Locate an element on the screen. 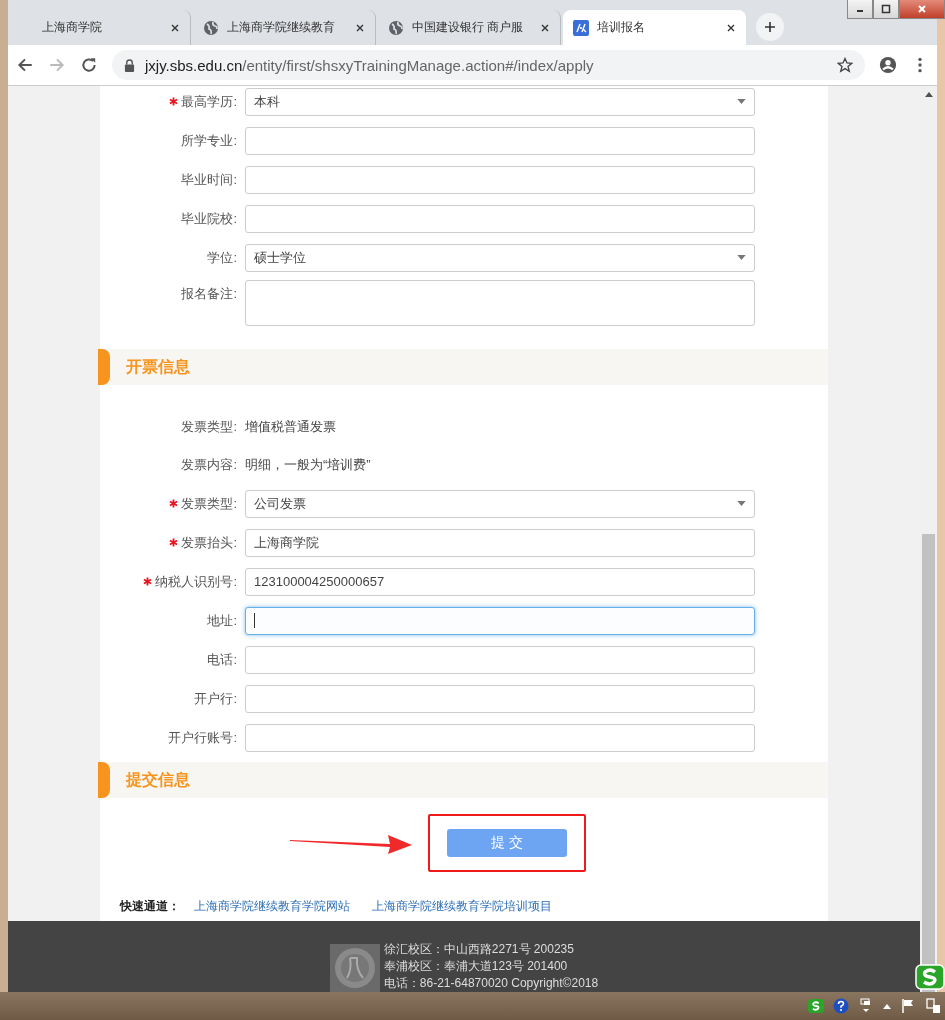  close-button is located at coordinates (922, 9).